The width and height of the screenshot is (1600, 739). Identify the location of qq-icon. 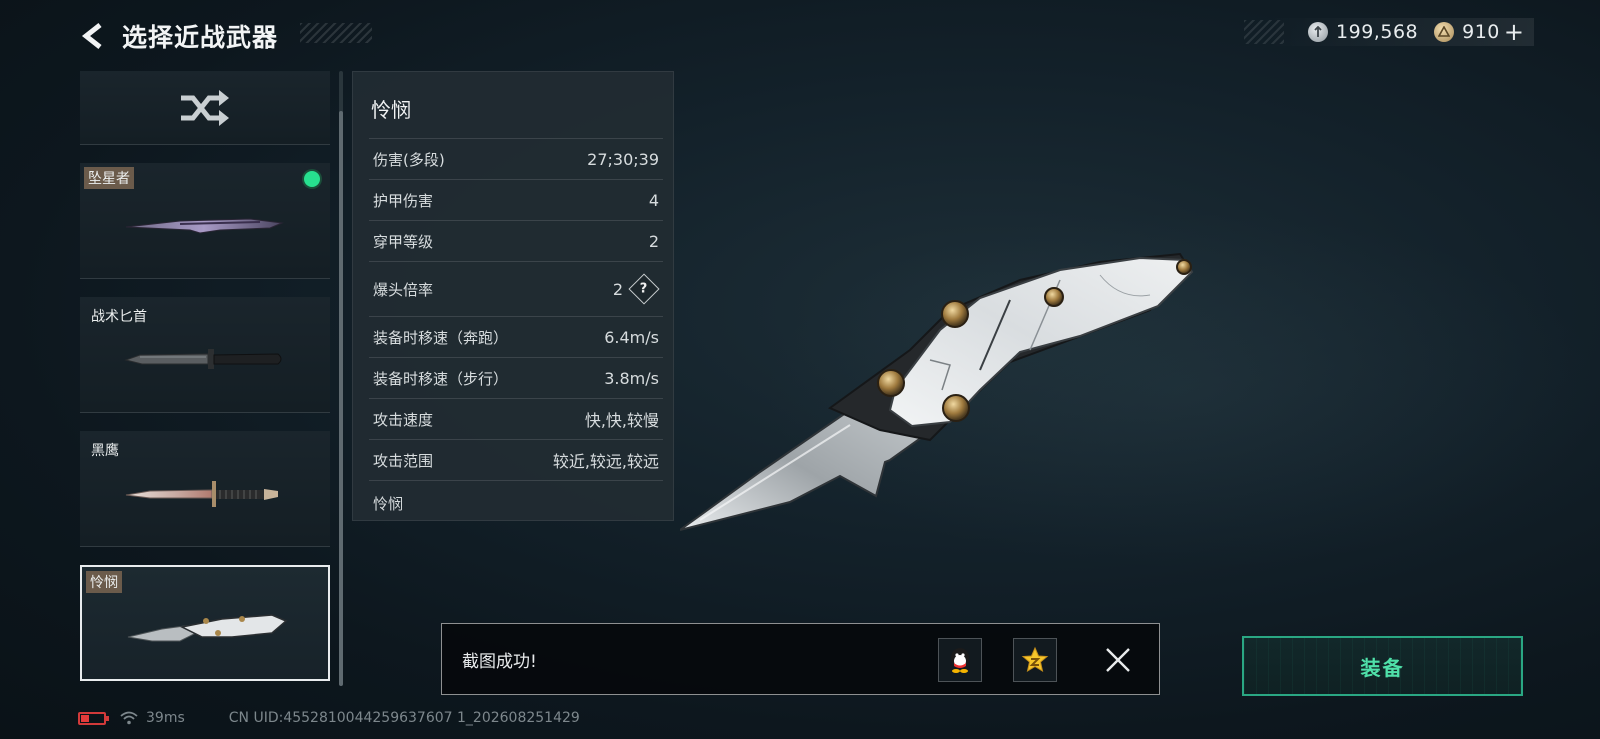
(960, 660).